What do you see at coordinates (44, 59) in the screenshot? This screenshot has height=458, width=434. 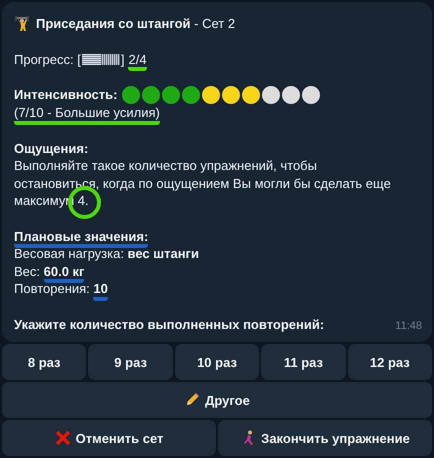 I see `progress-label: Прогресс:` at bounding box center [44, 59].